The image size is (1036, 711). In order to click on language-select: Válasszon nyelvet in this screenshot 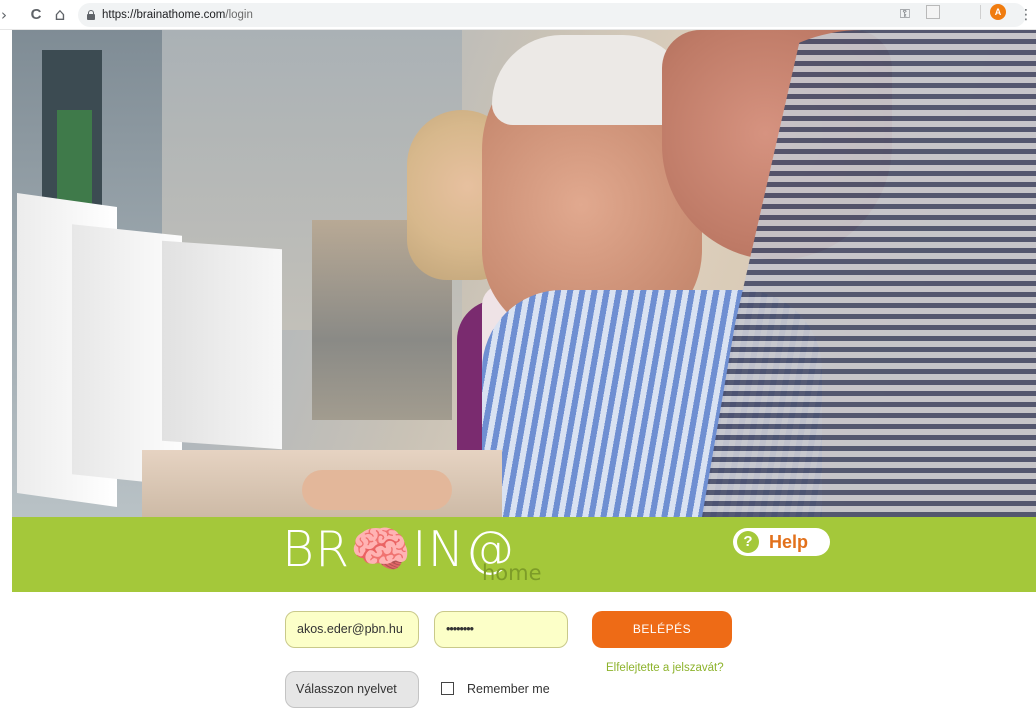, I will do `click(352, 689)`.